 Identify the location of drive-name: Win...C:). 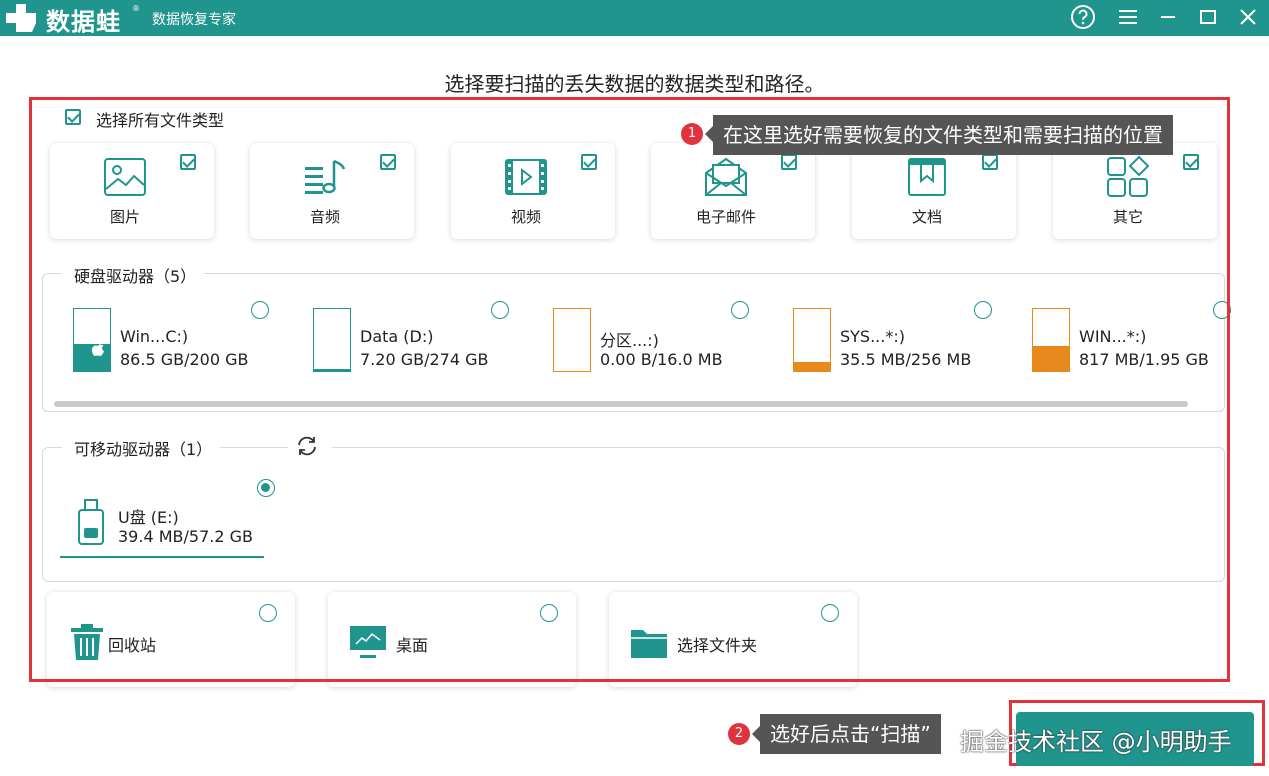
(154, 336).